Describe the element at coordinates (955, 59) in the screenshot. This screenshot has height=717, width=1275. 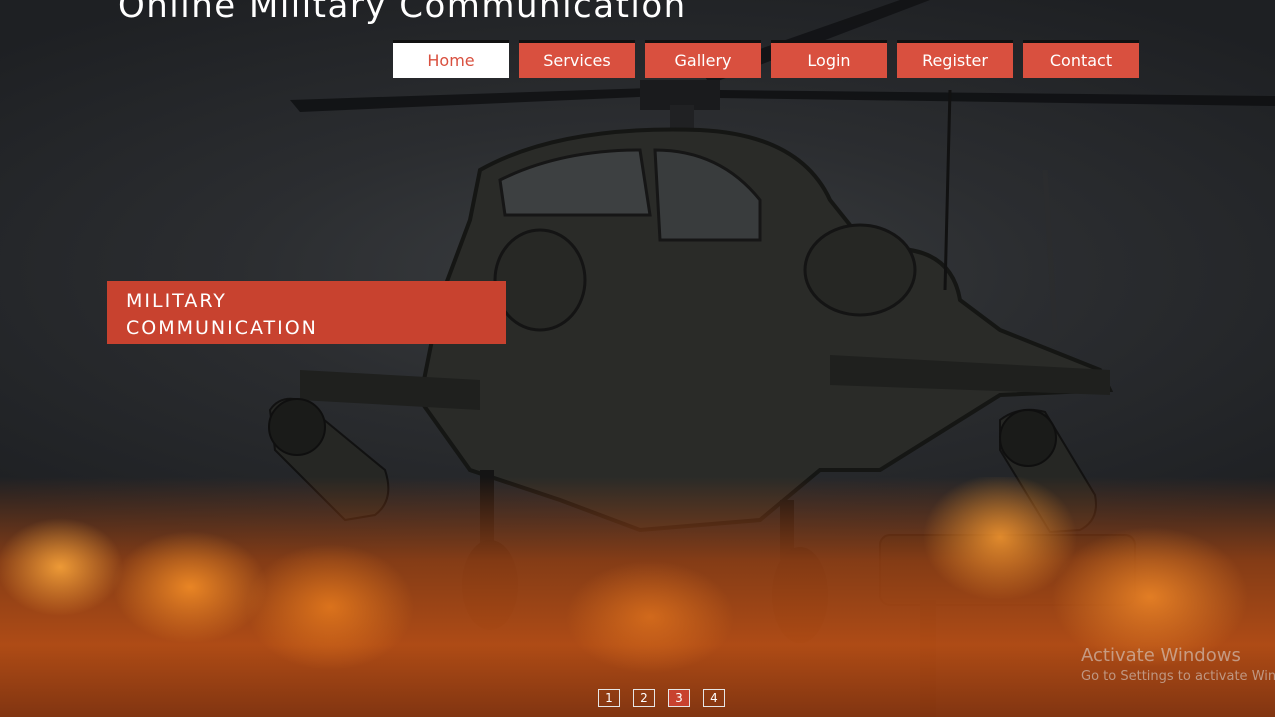
I see `nav-register: Register` at that location.